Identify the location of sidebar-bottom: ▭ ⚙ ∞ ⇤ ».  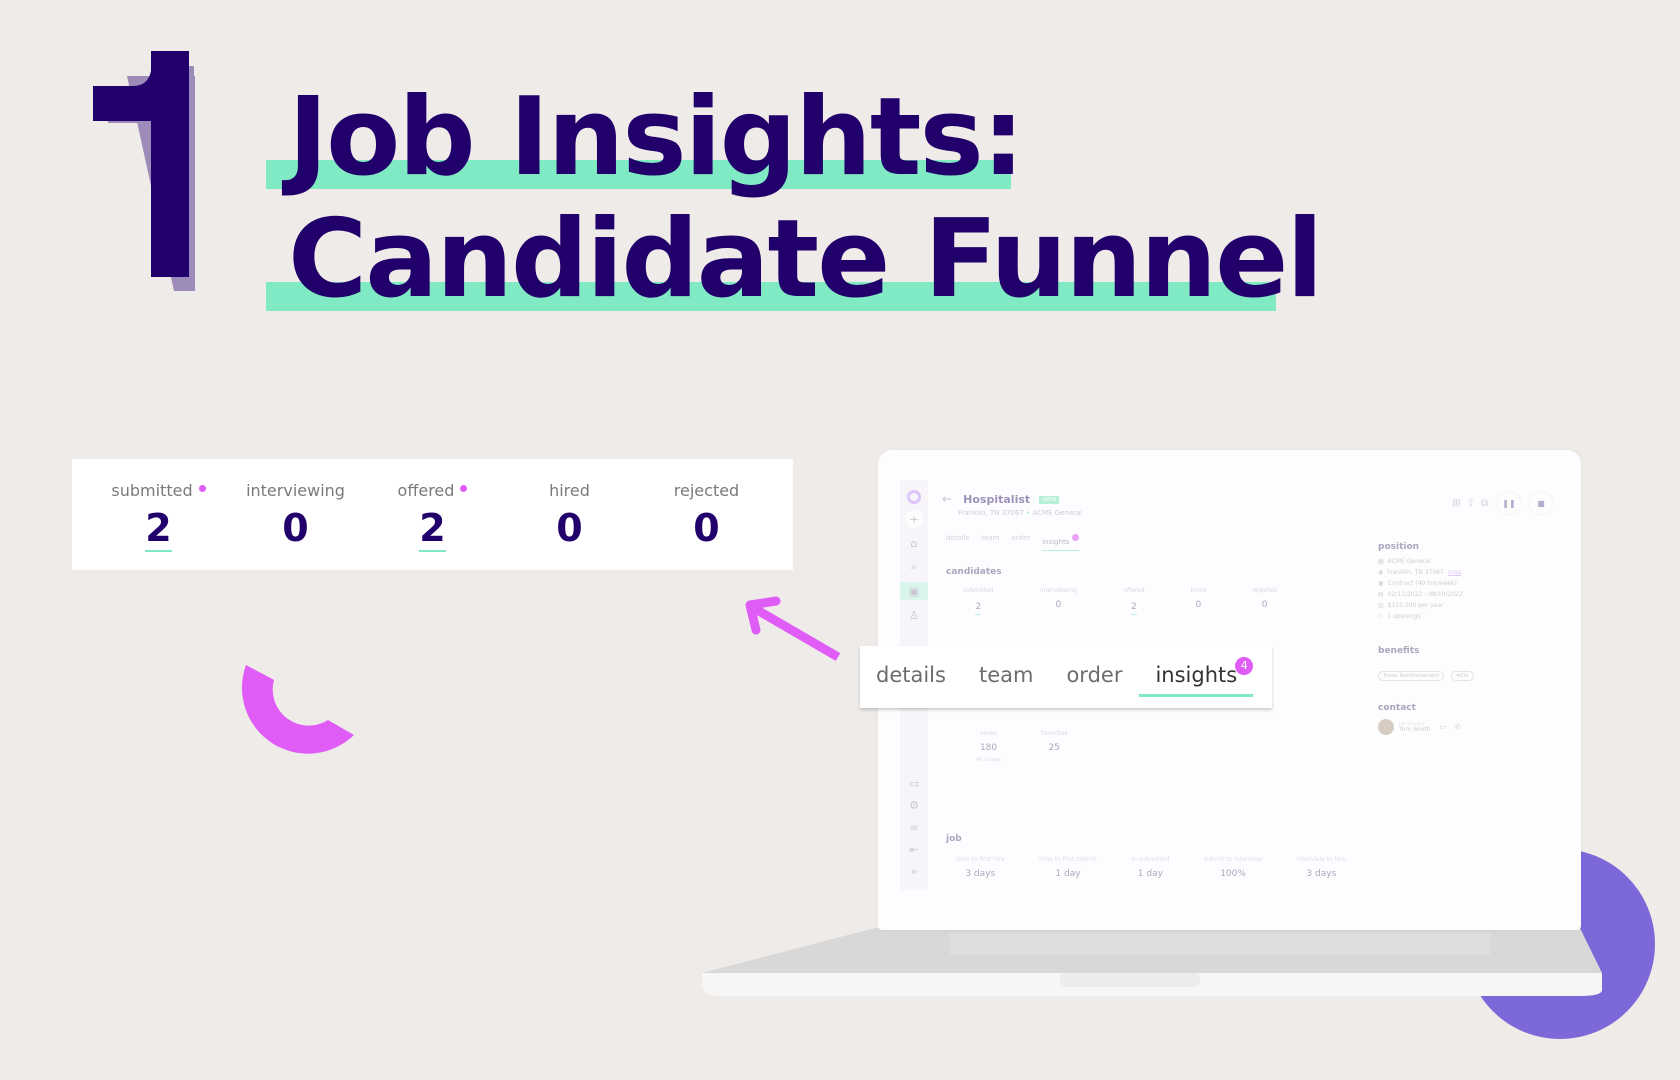
(914, 827).